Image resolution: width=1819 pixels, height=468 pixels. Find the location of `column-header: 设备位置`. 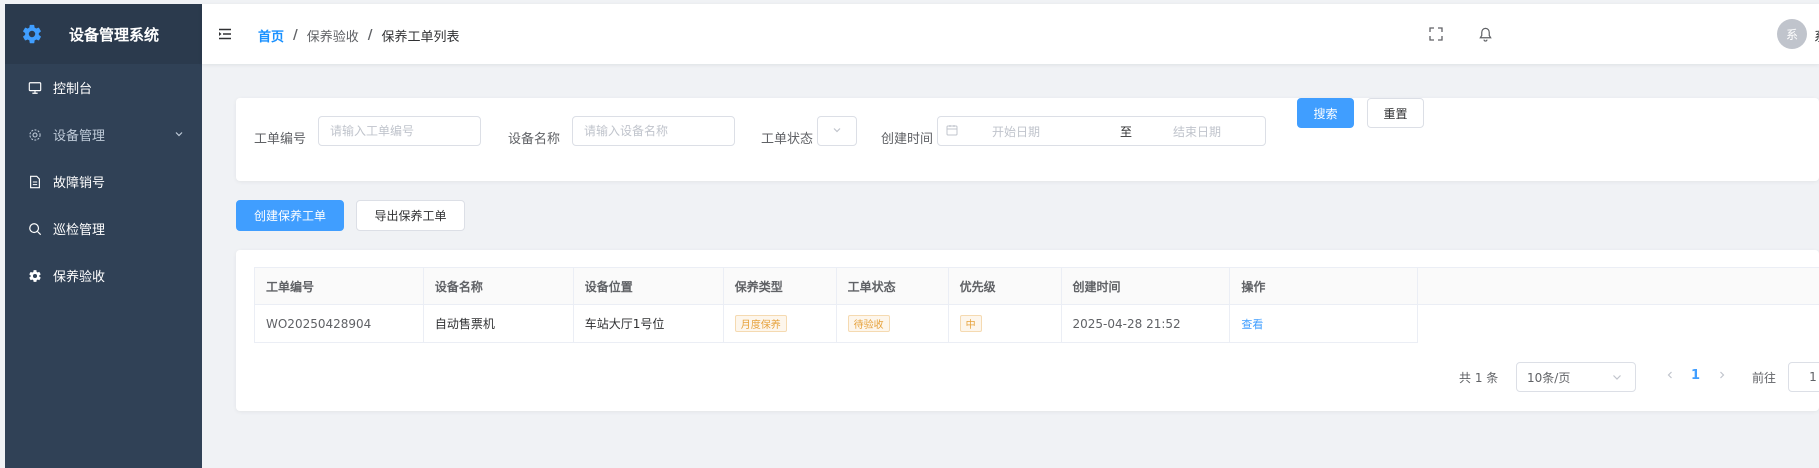

column-header: 设备位置 is located at coordinates (648, 286).